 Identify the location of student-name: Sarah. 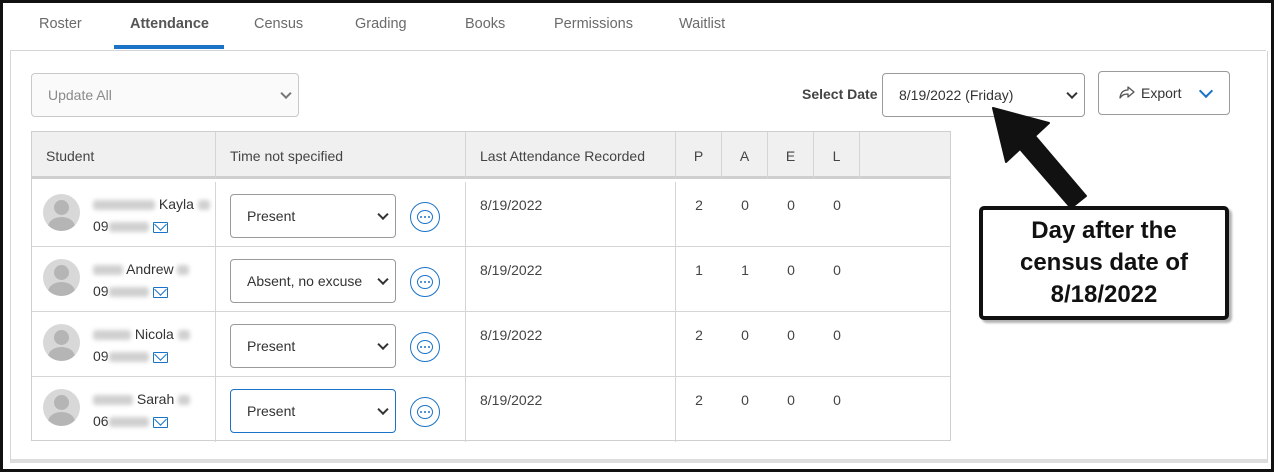
(142, 399).